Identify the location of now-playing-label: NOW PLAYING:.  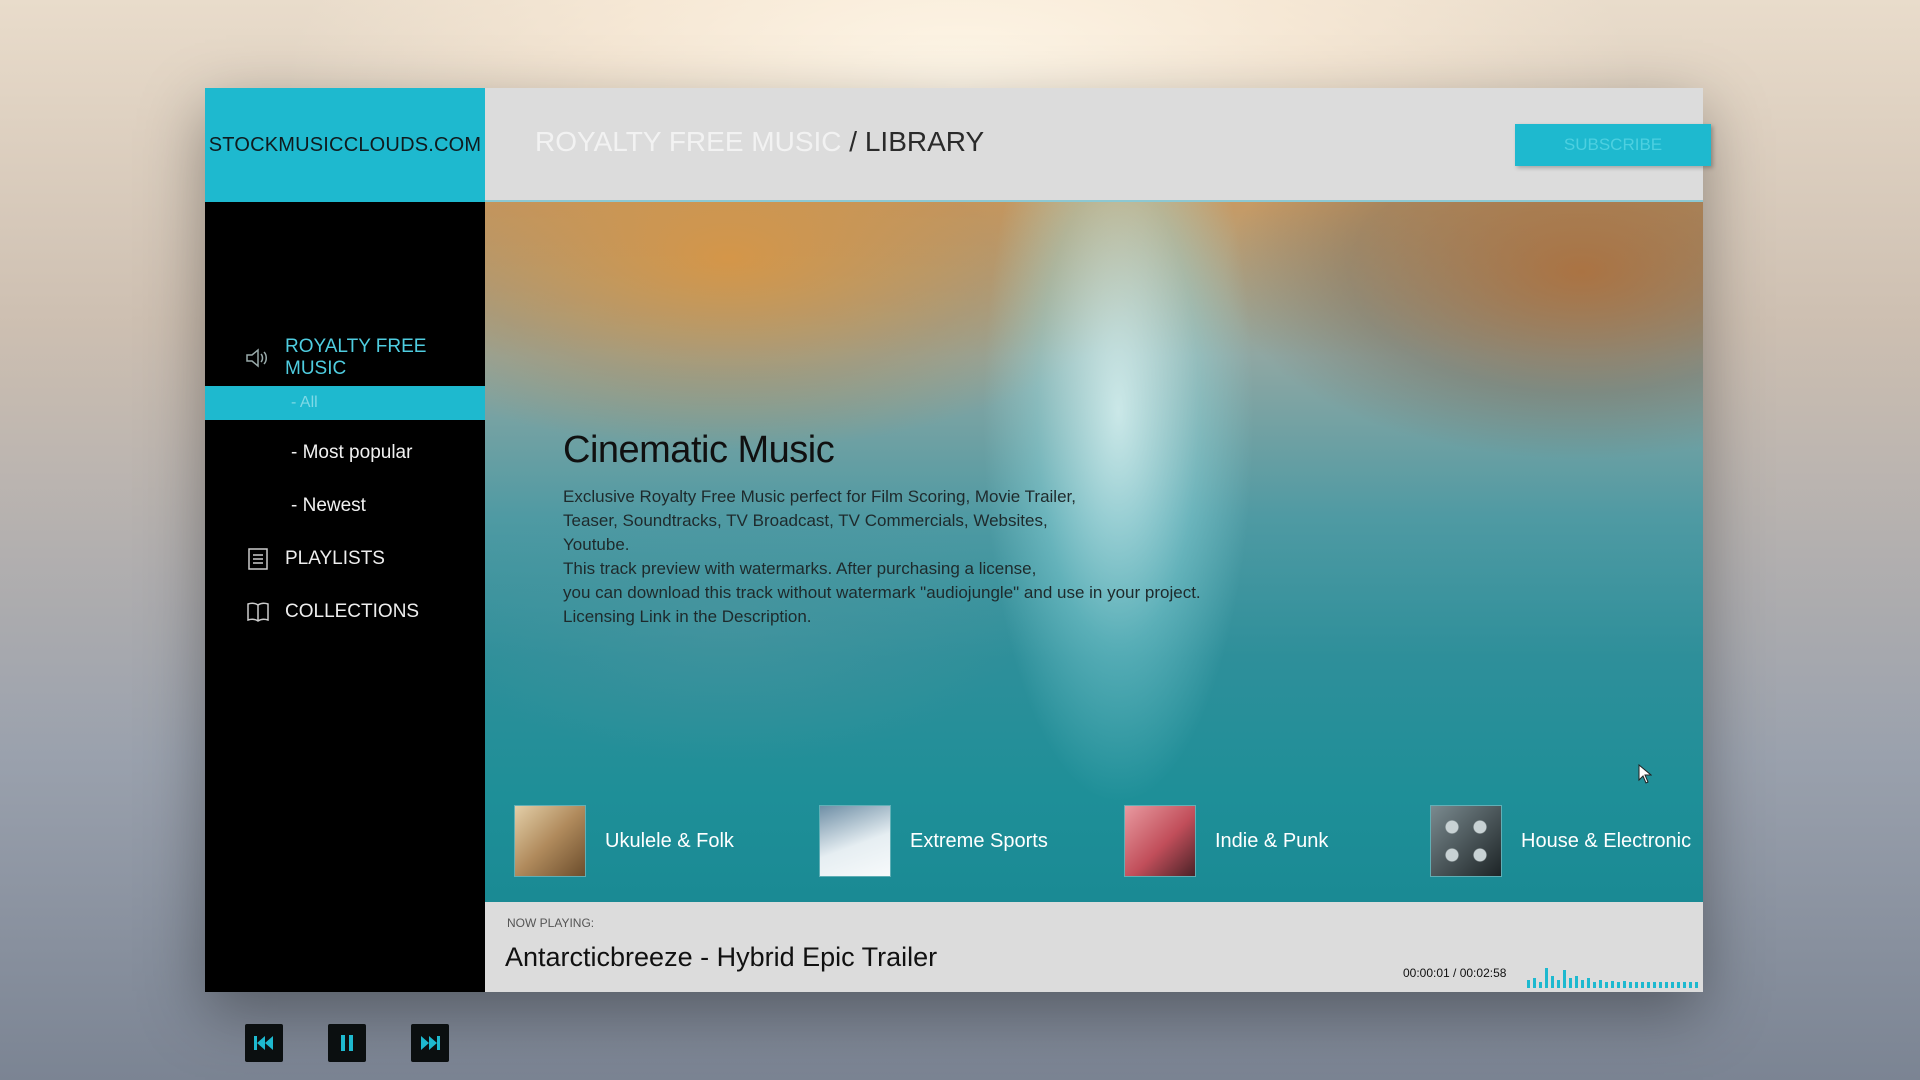
(551, 923).